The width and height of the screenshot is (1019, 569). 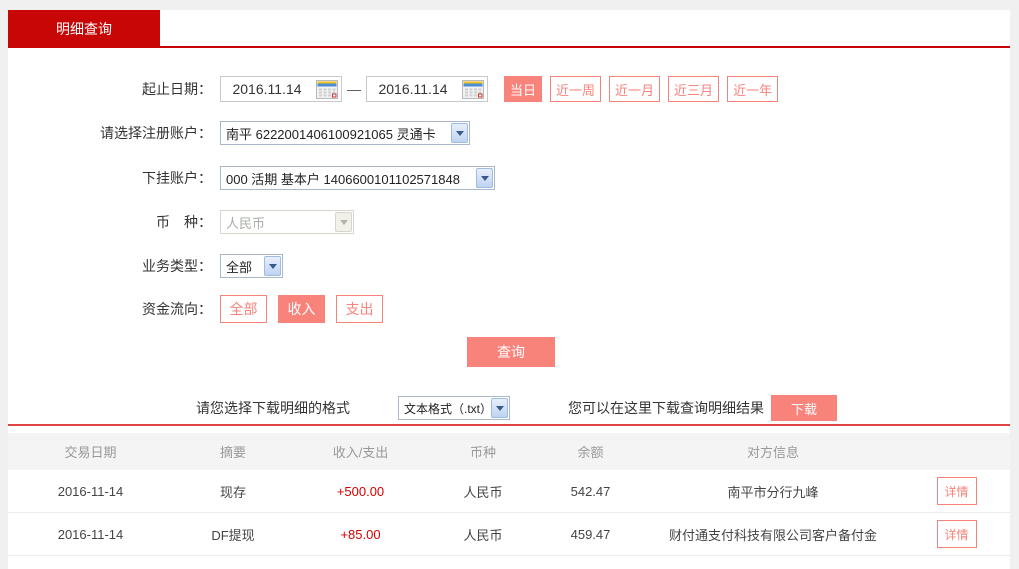 What do you see at coordinates (232, 452) in the screenshot?
I see `header-summary: 摘要` at bounding box center [232, 452].